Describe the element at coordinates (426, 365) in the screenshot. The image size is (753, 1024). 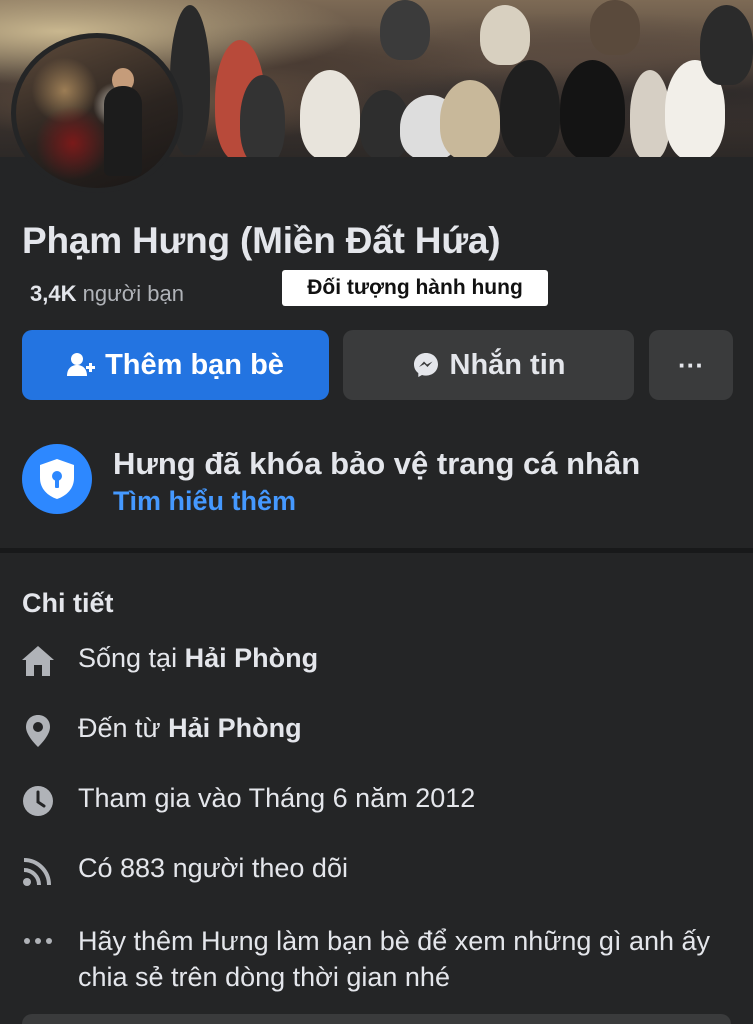
I see `messenger-icon` at that location.